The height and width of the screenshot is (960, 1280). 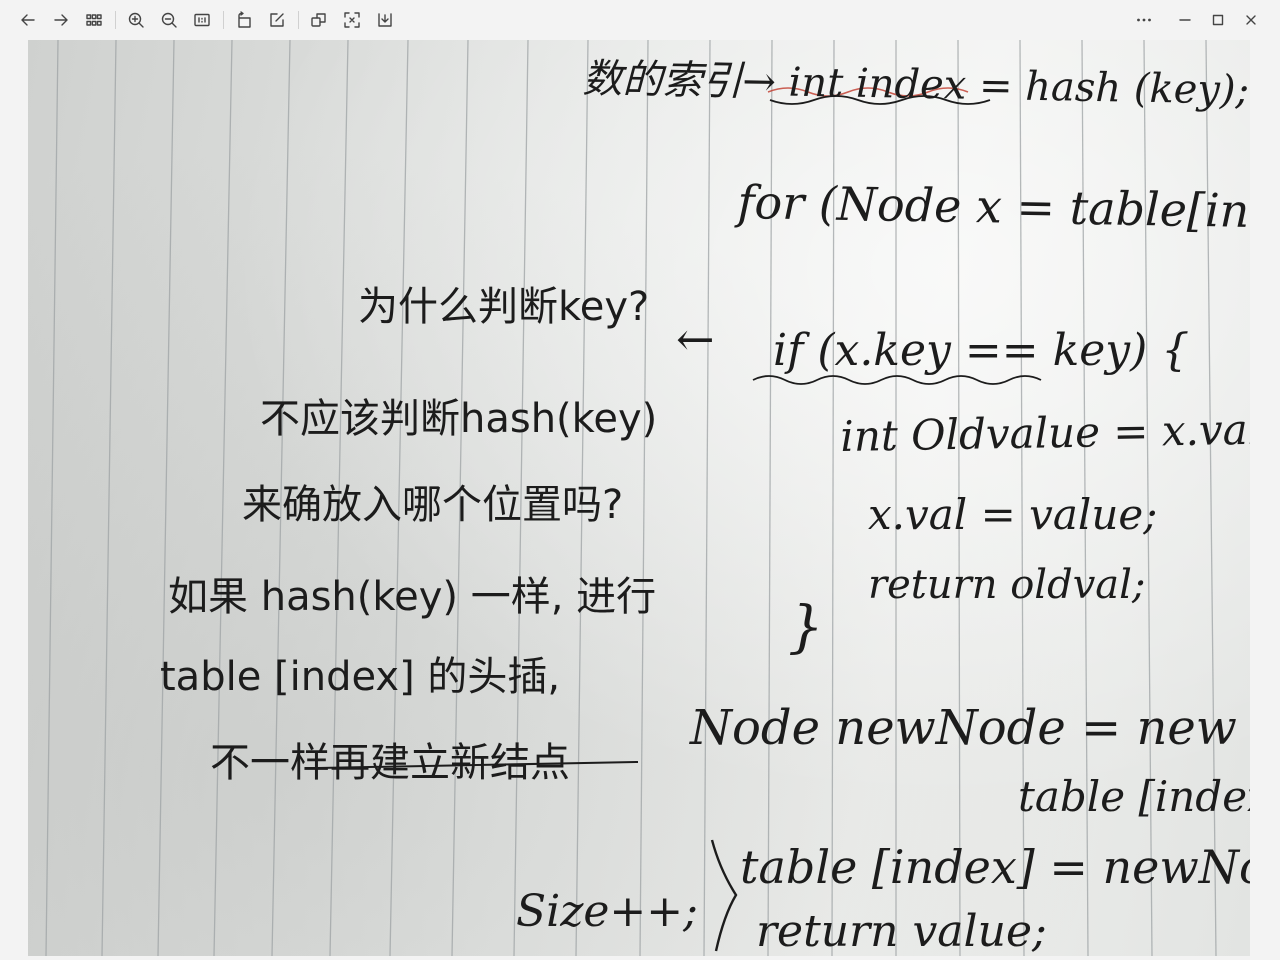 I want to click on note-line-index: 数的索引→ int index = hash (key);, so click(x=916, y=84).